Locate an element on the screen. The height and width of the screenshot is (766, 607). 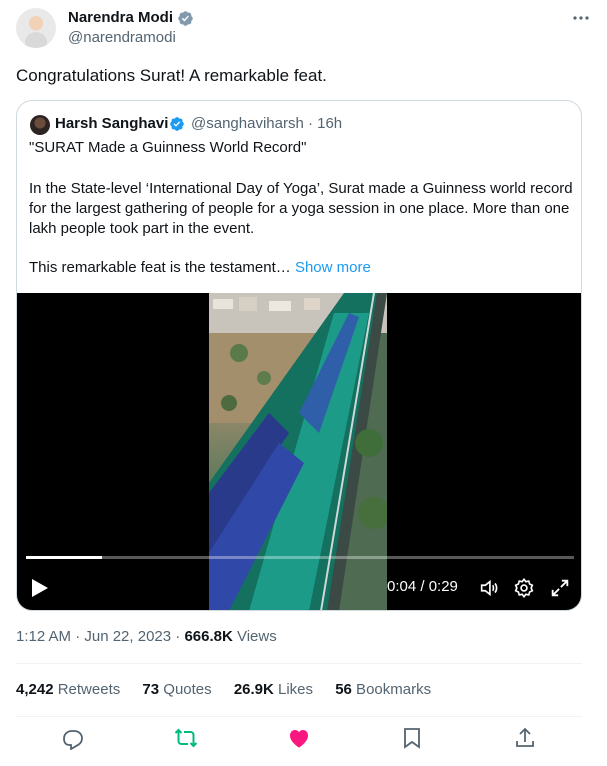
tweet-header: Narendra Modi @narendramodi is located at coordinates (303, 29).